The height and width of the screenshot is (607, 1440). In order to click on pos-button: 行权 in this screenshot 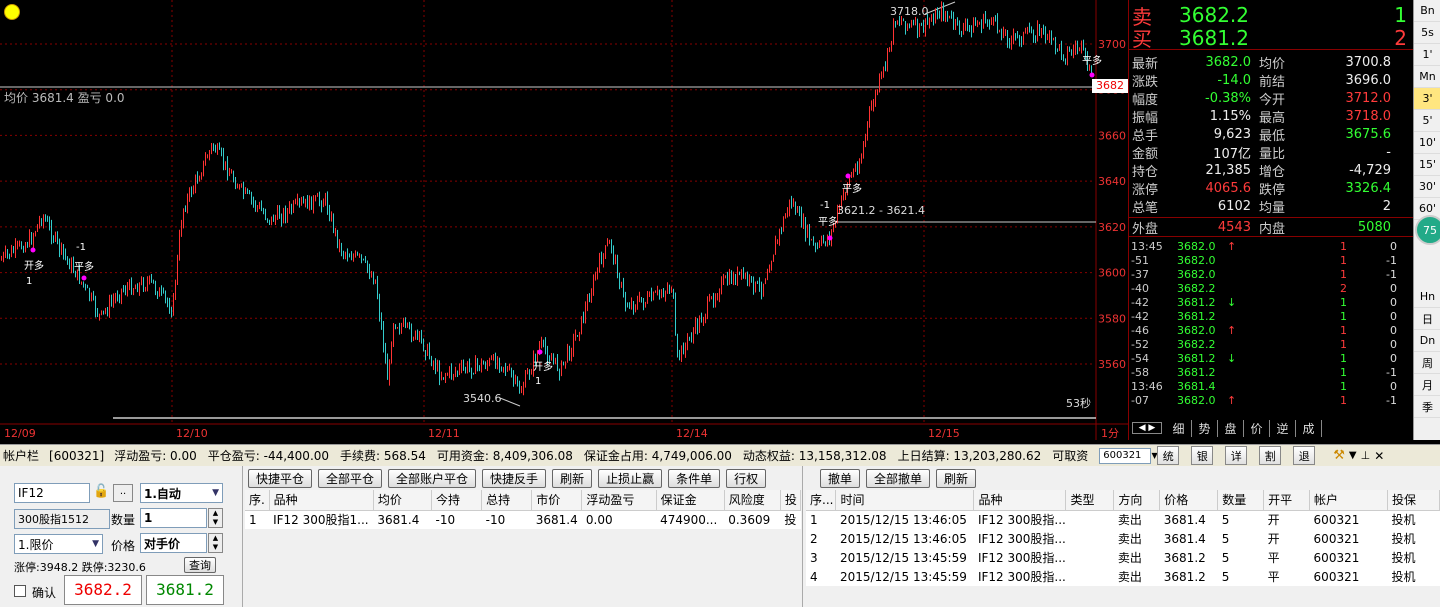, I will do `click(746, 478)`.